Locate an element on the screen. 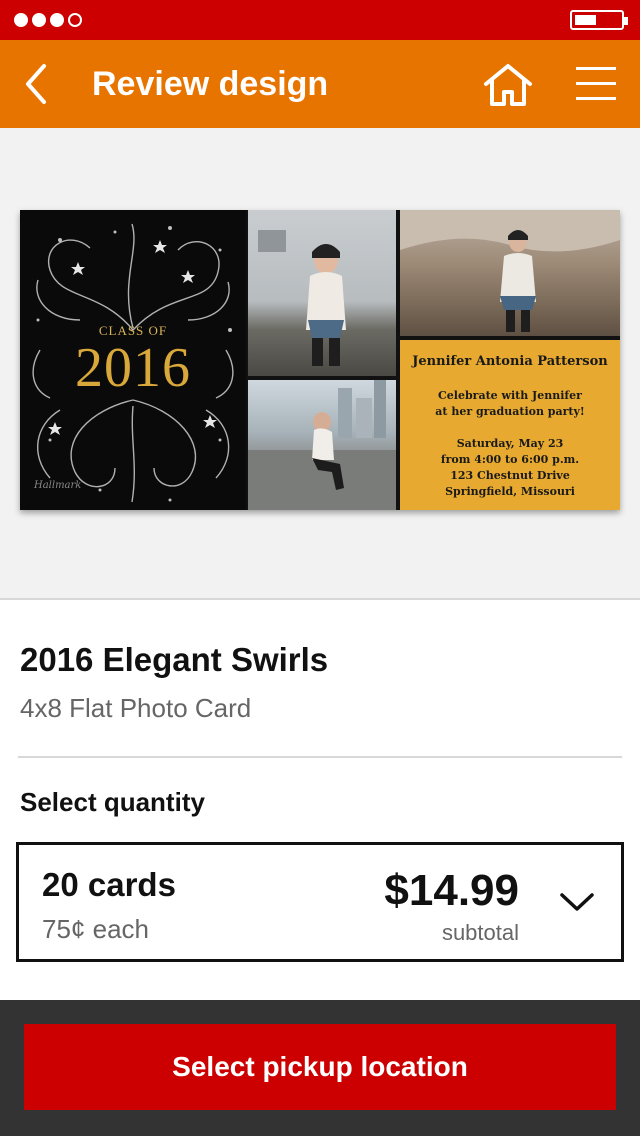 Image resolution: width=640 pixels, height=1136 pixels. product-title: 2016 Elegant Swirls is located at coordinates (174, 659).